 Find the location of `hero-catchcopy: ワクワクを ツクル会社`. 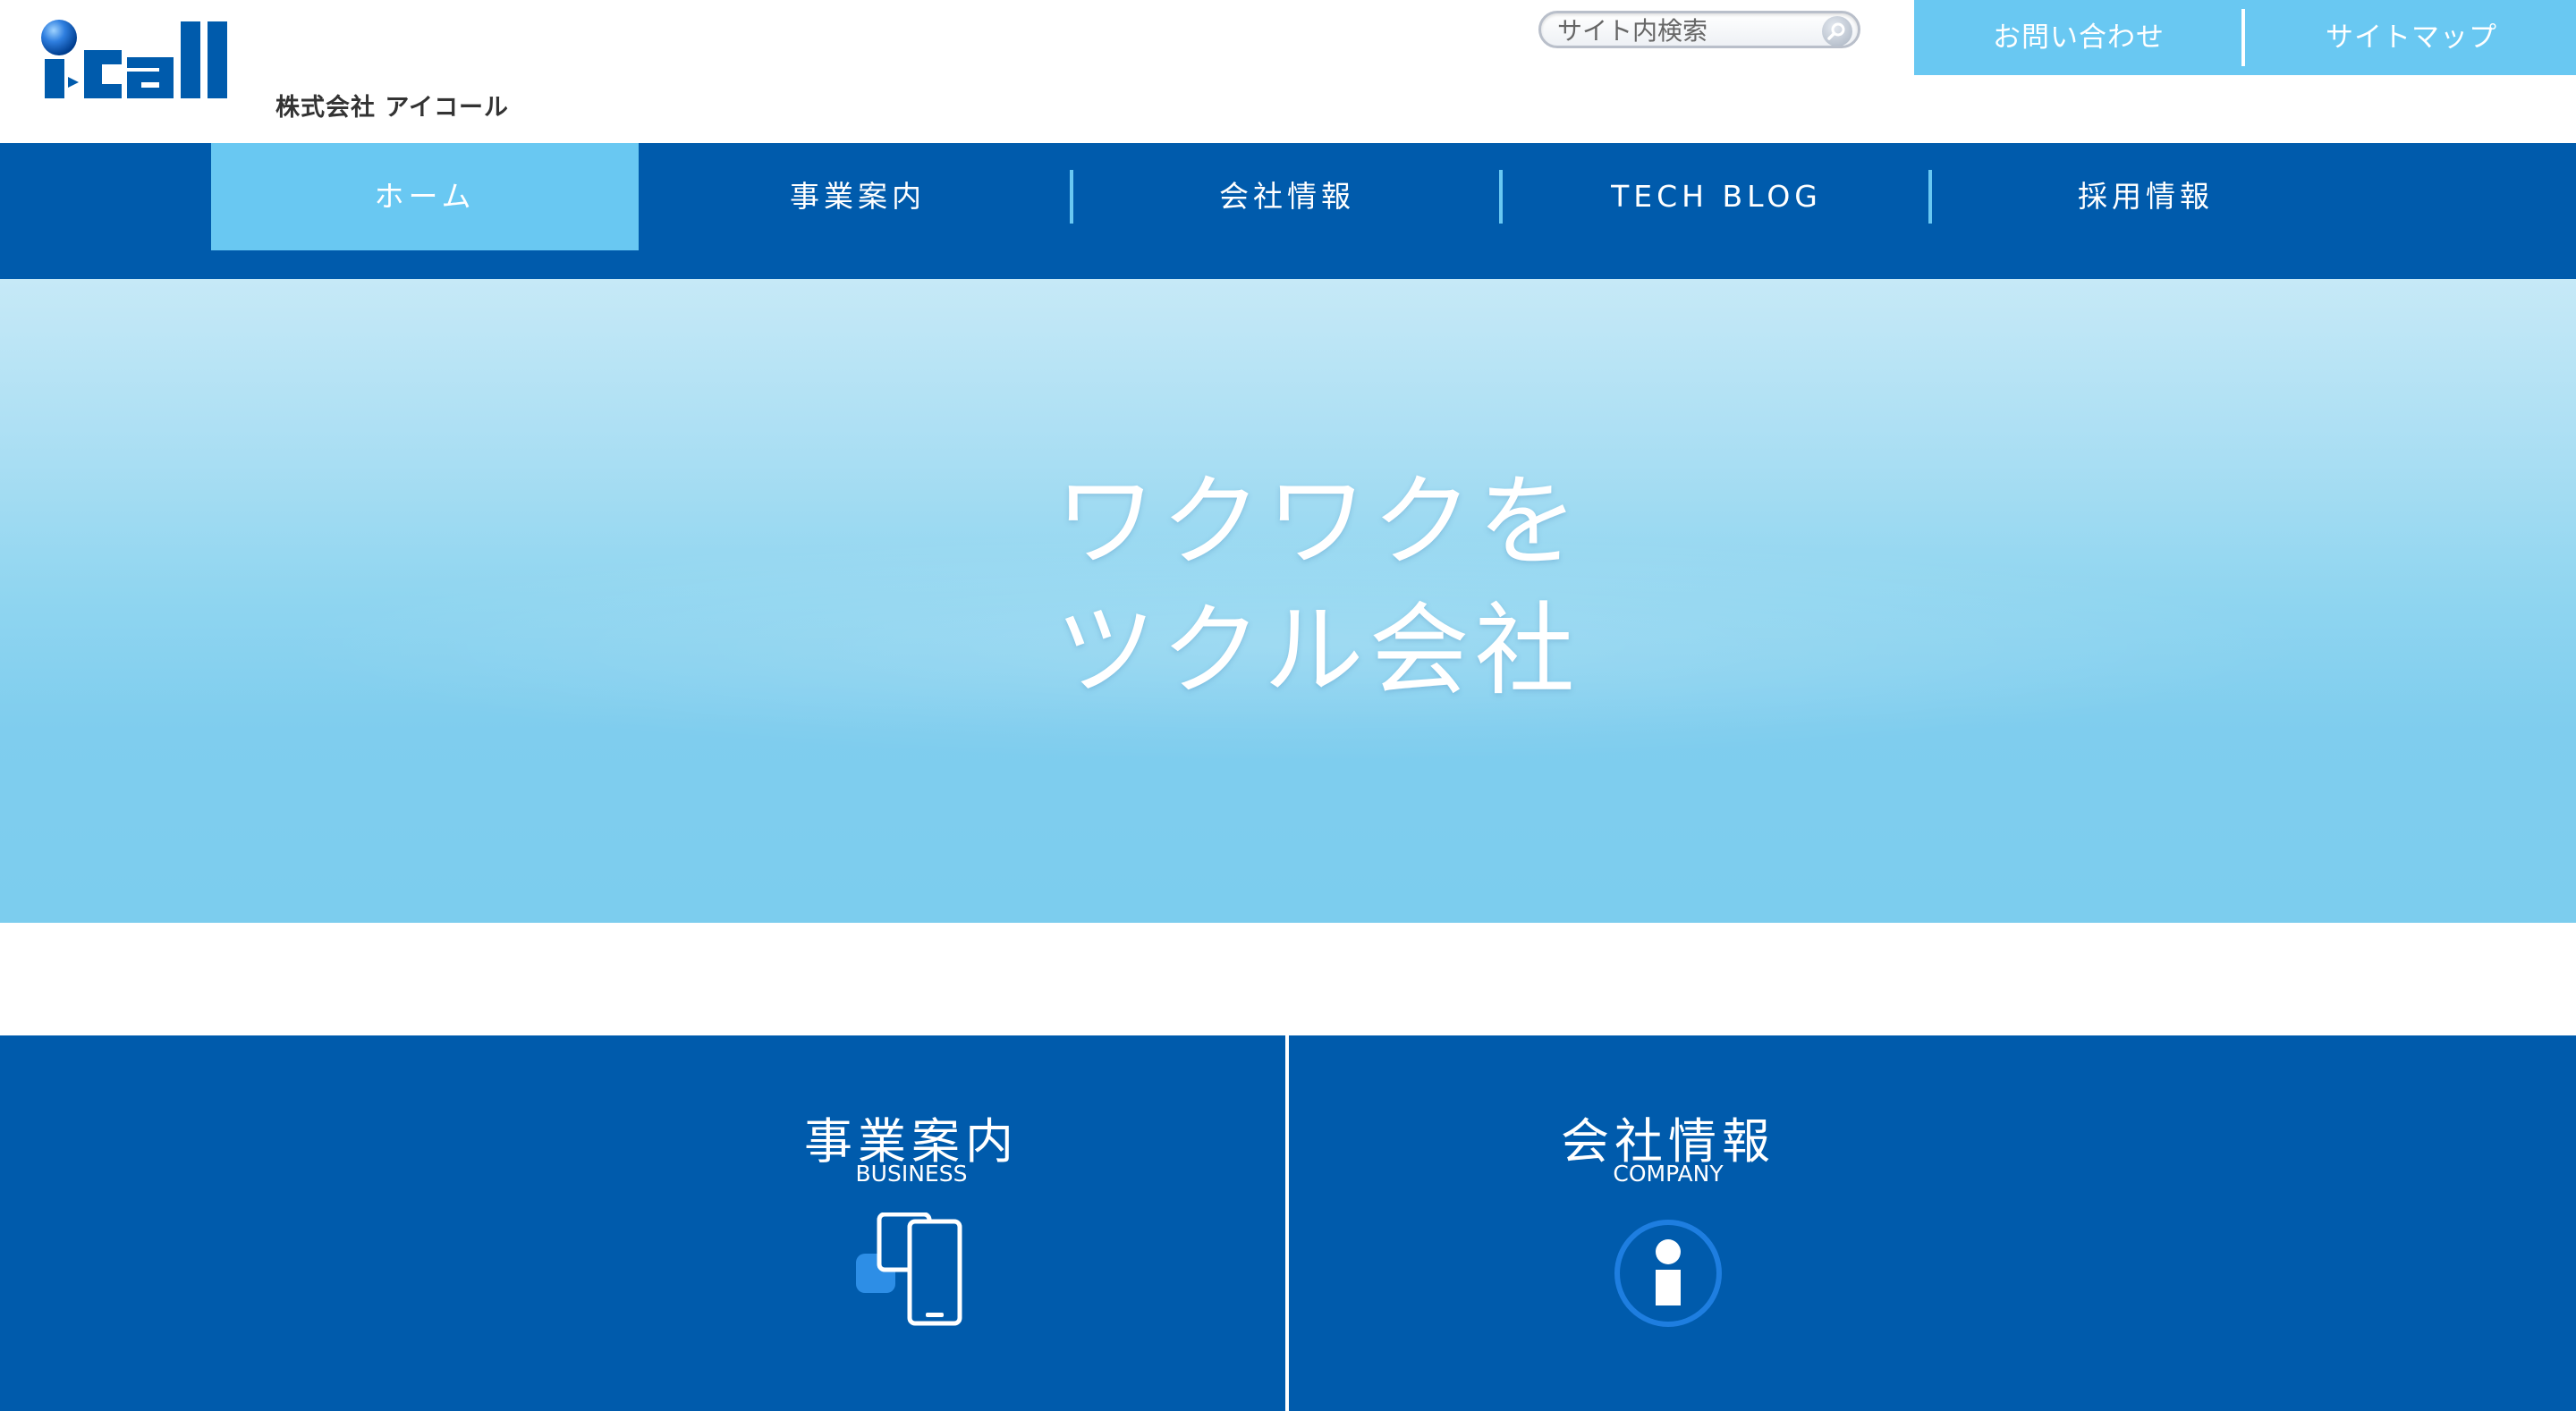

hero-catchcopy: ワクワクを ツクル会社 is located at coordinates (1319, 587).